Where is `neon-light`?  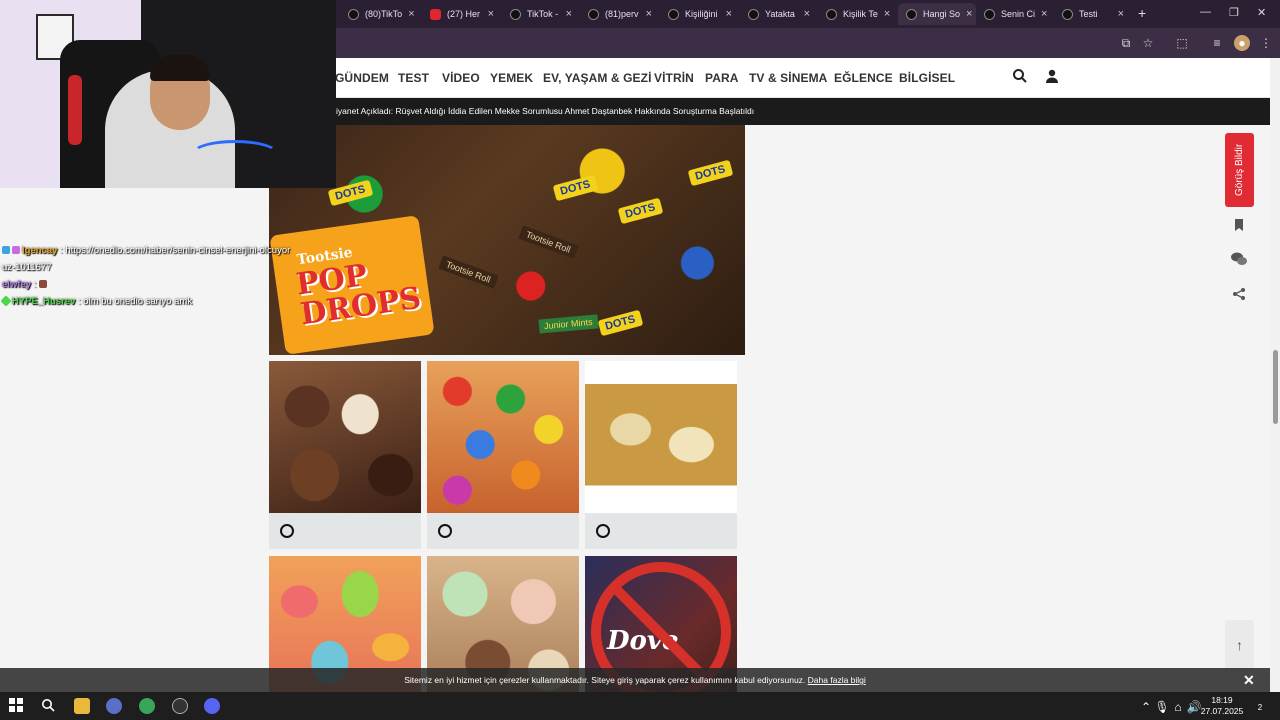
neon-light is located at coordinates (235, 155).